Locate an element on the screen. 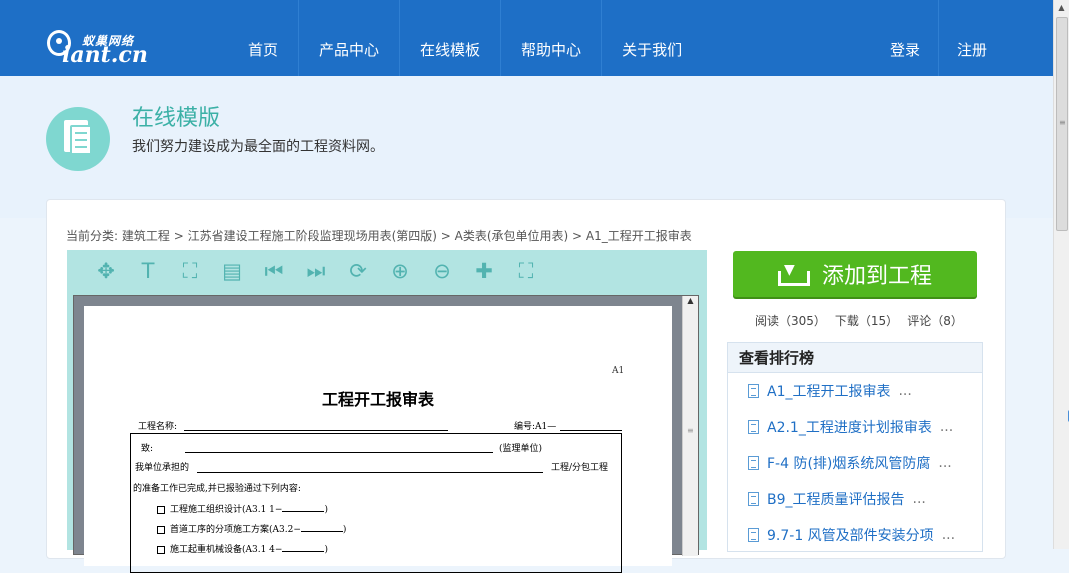 This screenshot has width=1069, height=573. number-label: 编号:A1— is located at coordinates (535, 427).